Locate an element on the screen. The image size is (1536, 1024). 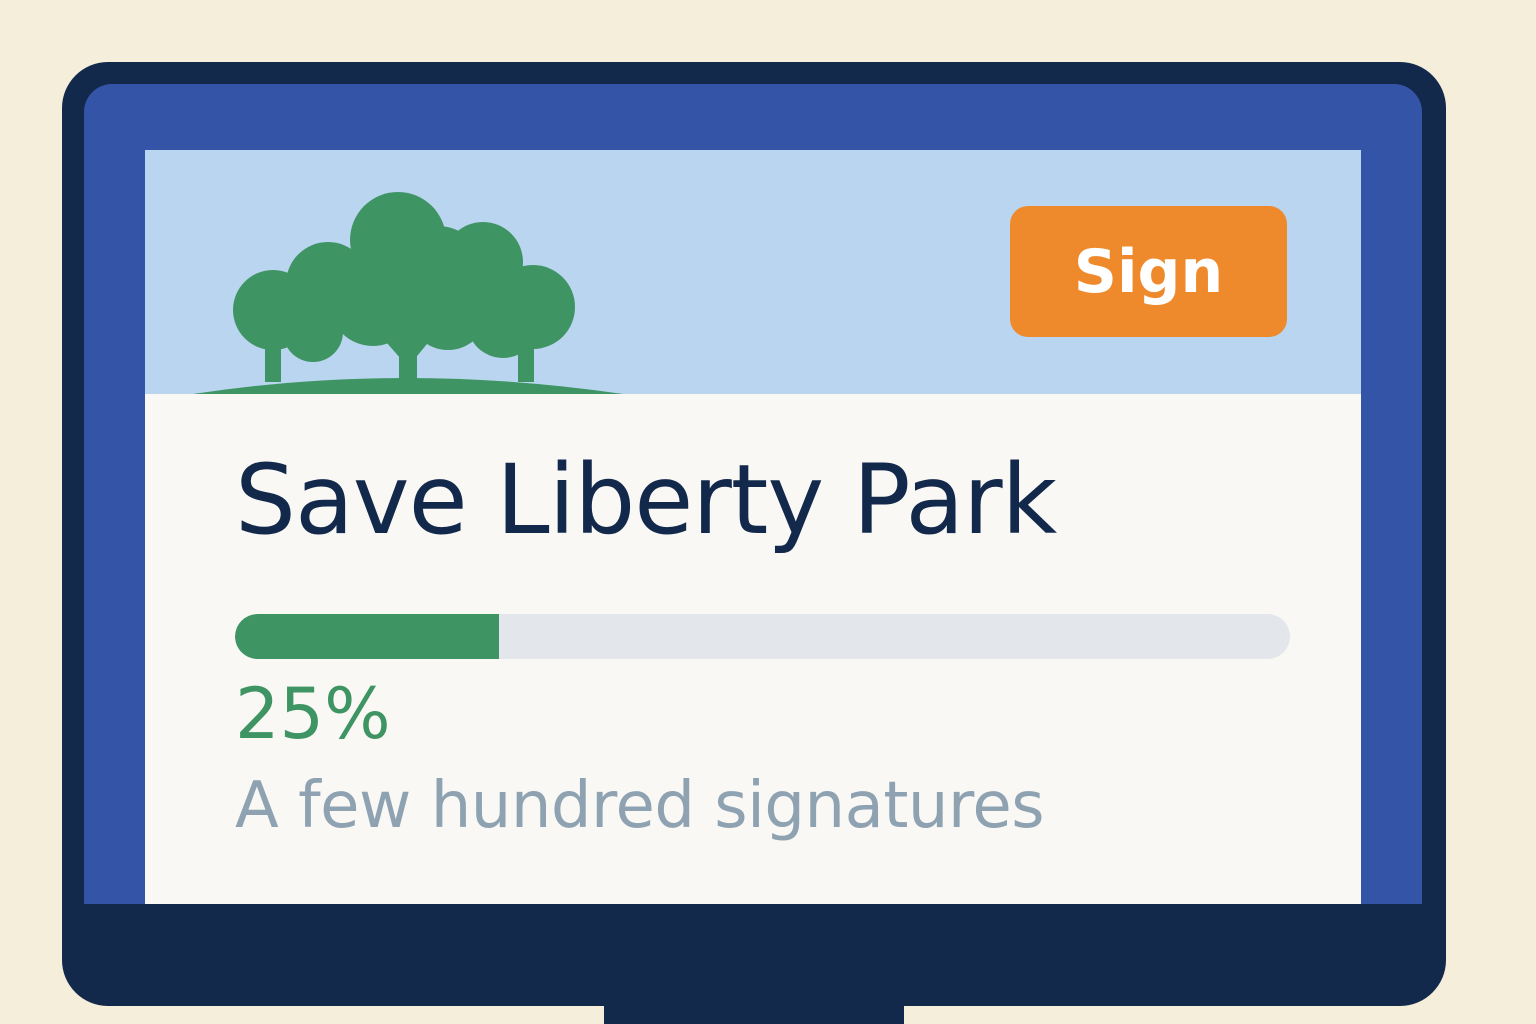
progress-percent: 25% is located at coordinates (313, 714).